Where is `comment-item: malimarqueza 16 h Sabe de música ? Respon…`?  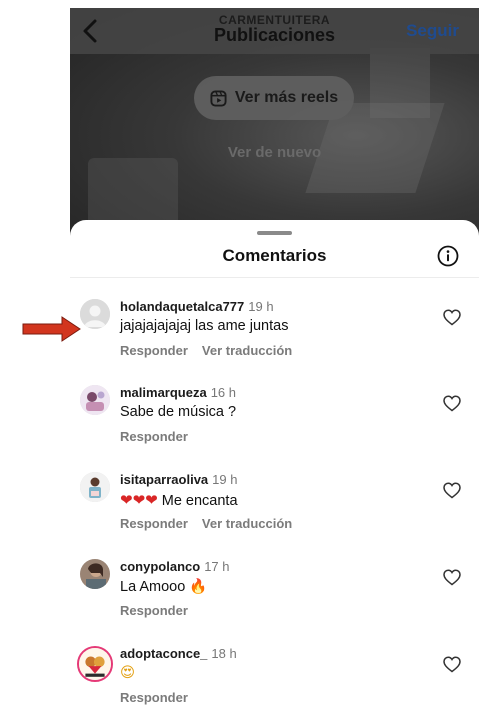 comment-item: malimarqueza 16 h Sabe de música ? Respon… is located at coordinates (274, 425).